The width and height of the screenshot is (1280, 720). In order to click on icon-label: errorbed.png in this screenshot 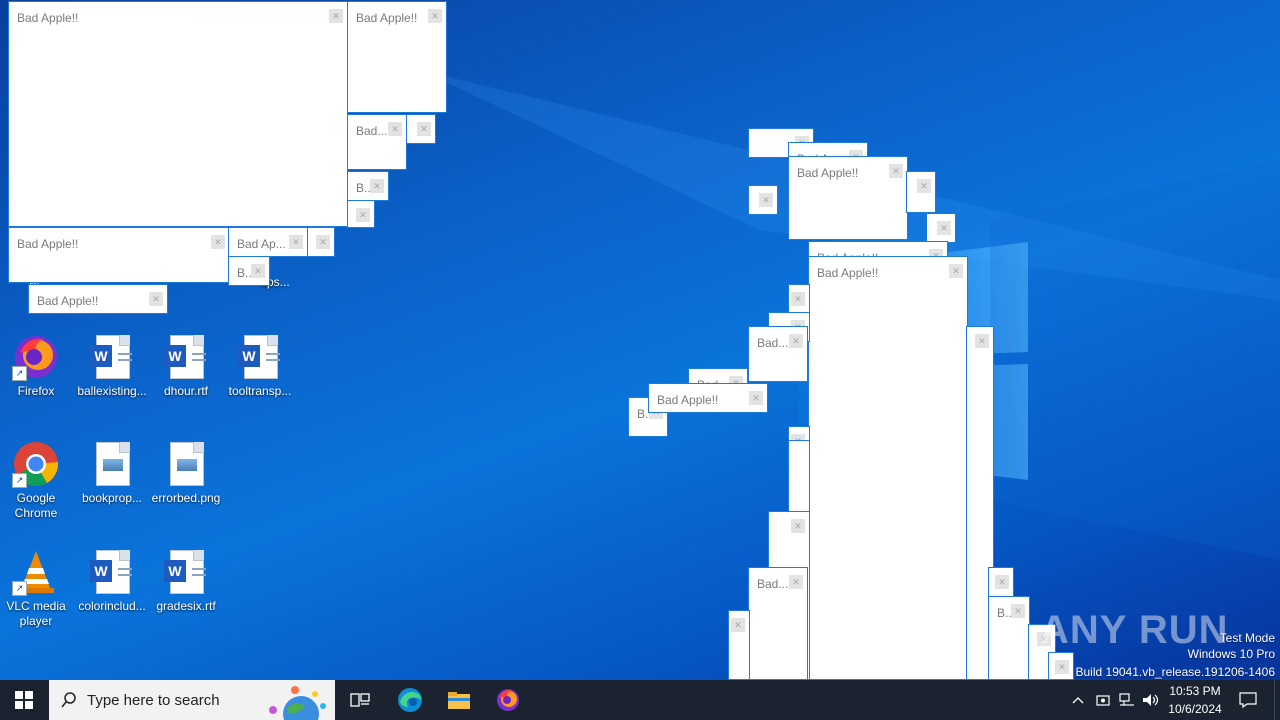, I will do `click(186, 498)`.